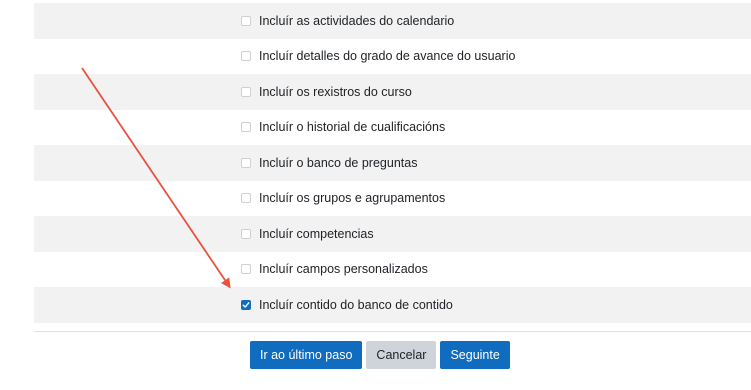 The image size is (751, 390). I want to click on option-grade-history: Incluír o historial de cualificacións, so click(392, 128).